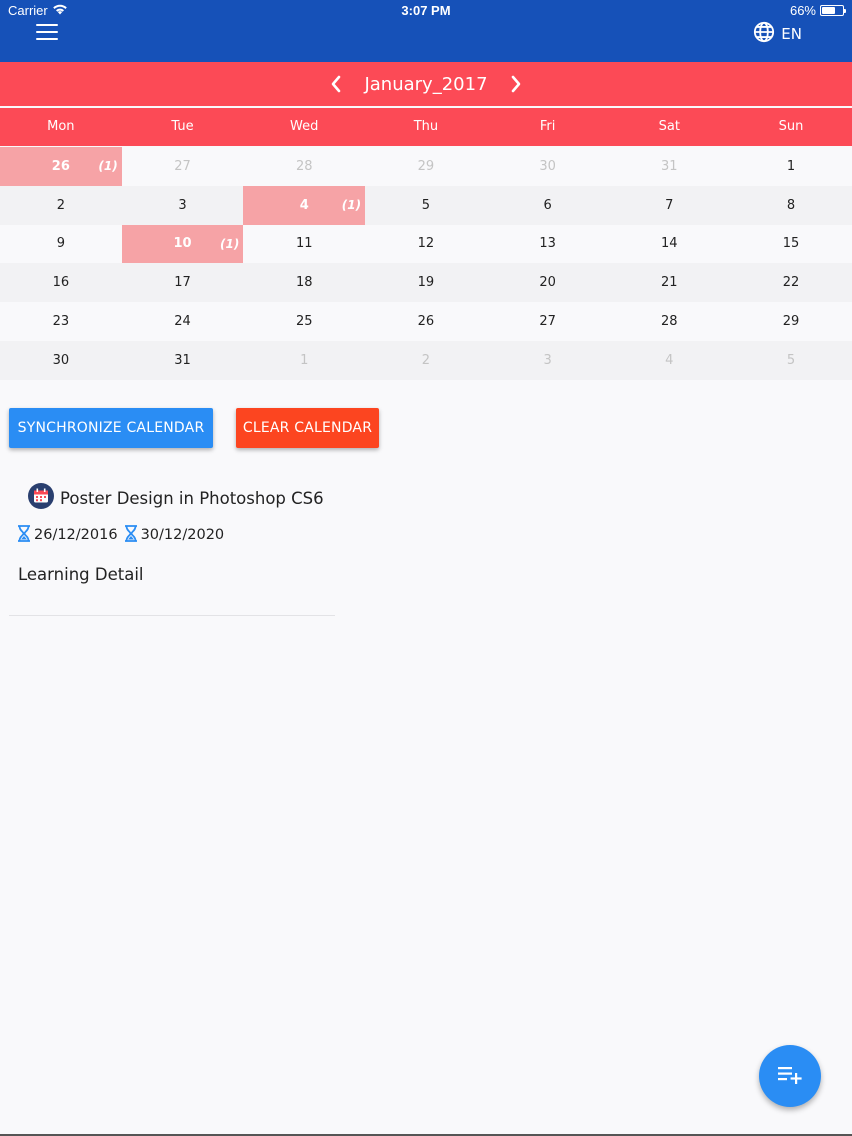 The width and height of the screenshot is (852, 1136). I want to click on calendar-week-row: 23 24 25 26 27 28 29, so click(426, 321).